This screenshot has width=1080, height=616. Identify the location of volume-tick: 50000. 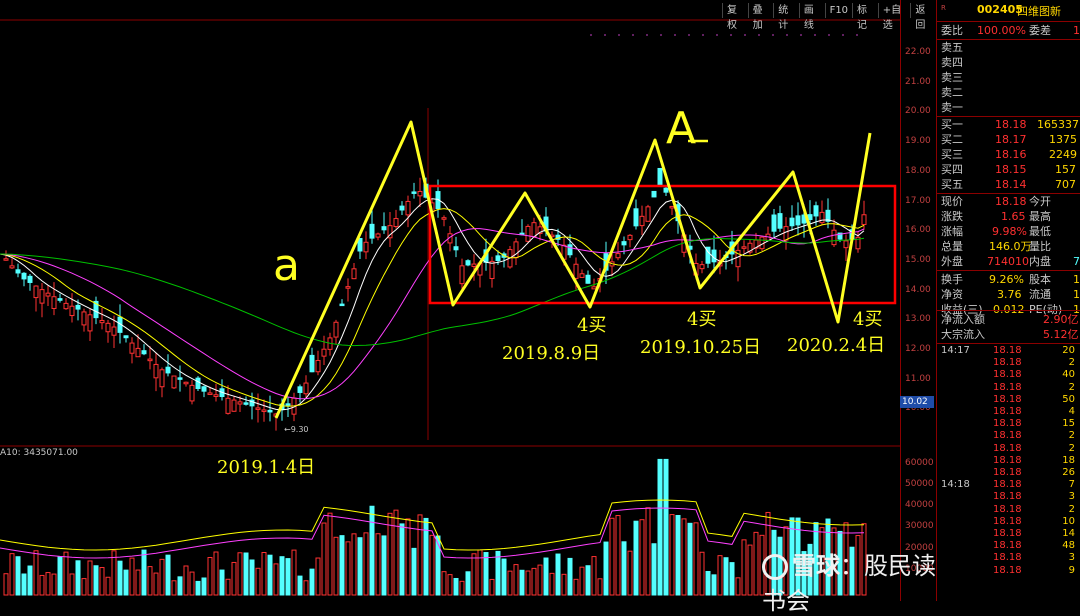
(919, 484).